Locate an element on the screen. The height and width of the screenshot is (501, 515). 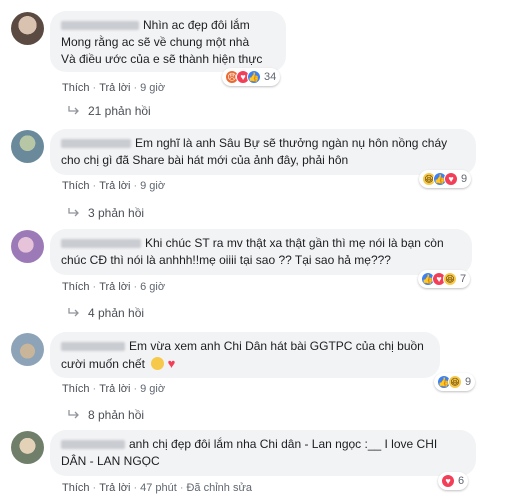
comment-text-line: Nhìn ac đẹp đôi lắm is located at coordinates (196, 25).